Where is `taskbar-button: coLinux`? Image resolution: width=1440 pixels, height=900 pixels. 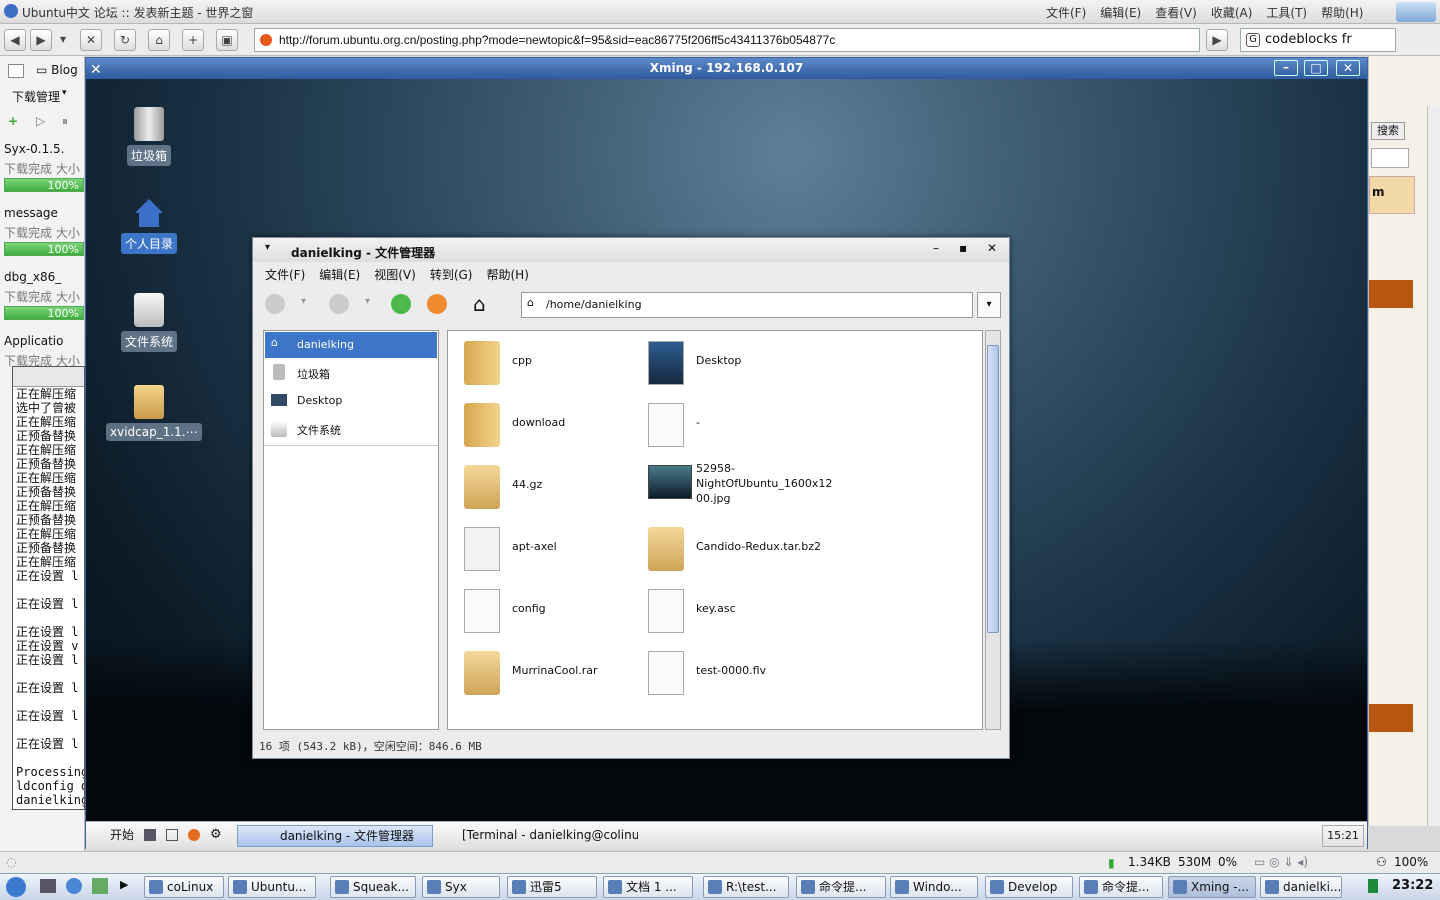
taskbar-button: coLinux is located at coordinates (184, 887).